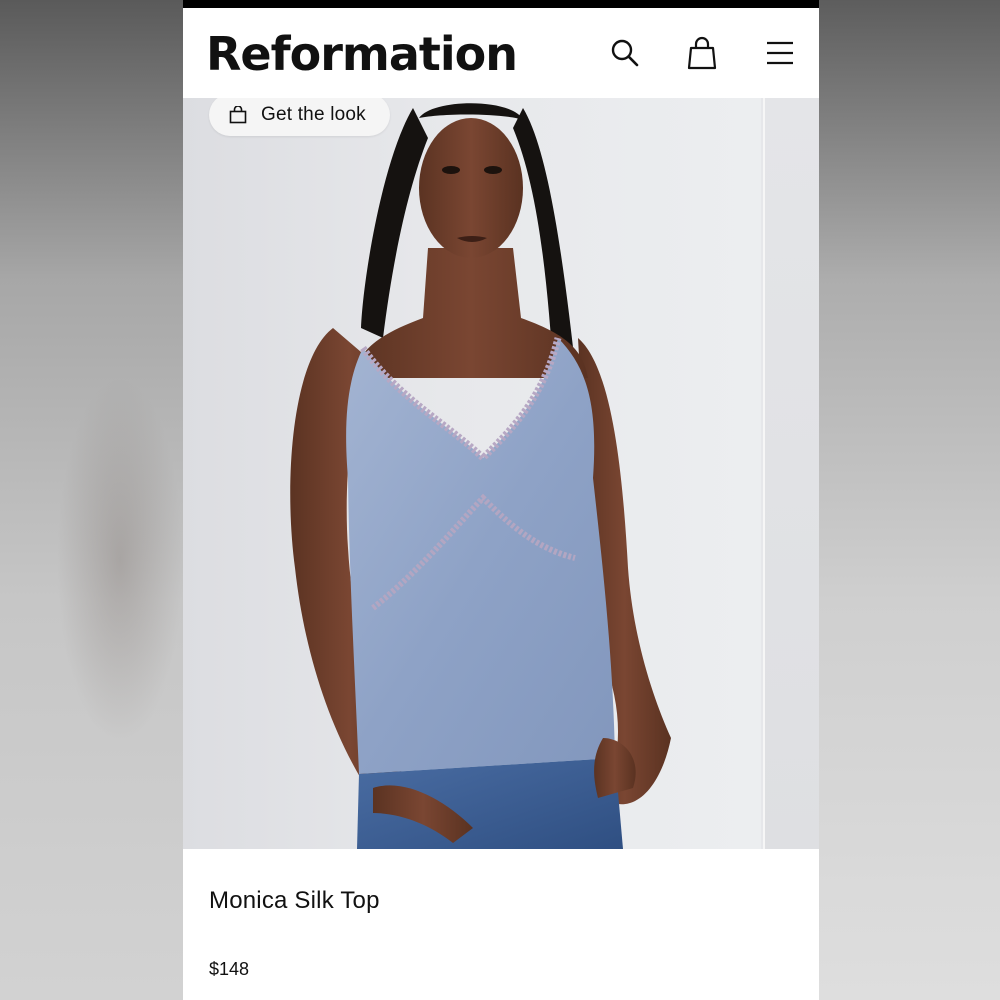 This screenshot has width=1000, height=1000. Describe the element at coordinates (362, 54) in the screenshot. I see `brand-logo: Reformation` at that location.